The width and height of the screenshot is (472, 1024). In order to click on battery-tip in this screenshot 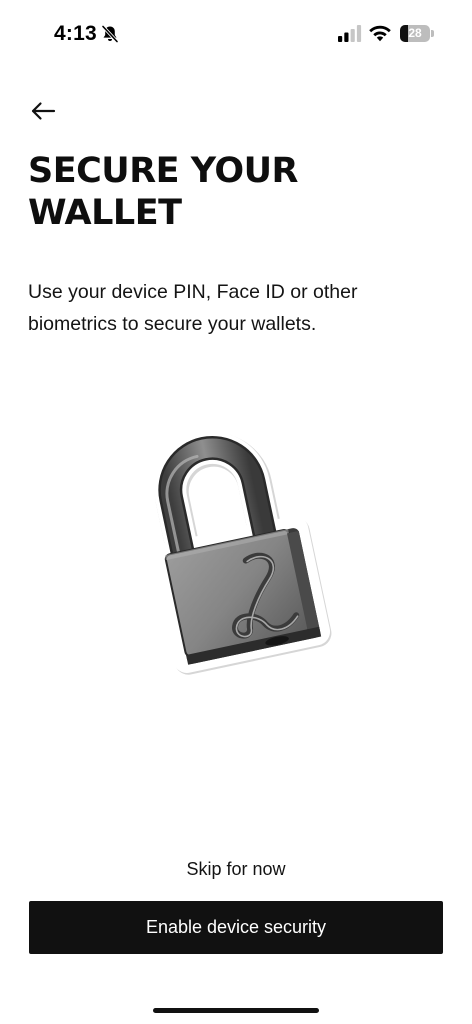, I will do `click(432, 33)`.